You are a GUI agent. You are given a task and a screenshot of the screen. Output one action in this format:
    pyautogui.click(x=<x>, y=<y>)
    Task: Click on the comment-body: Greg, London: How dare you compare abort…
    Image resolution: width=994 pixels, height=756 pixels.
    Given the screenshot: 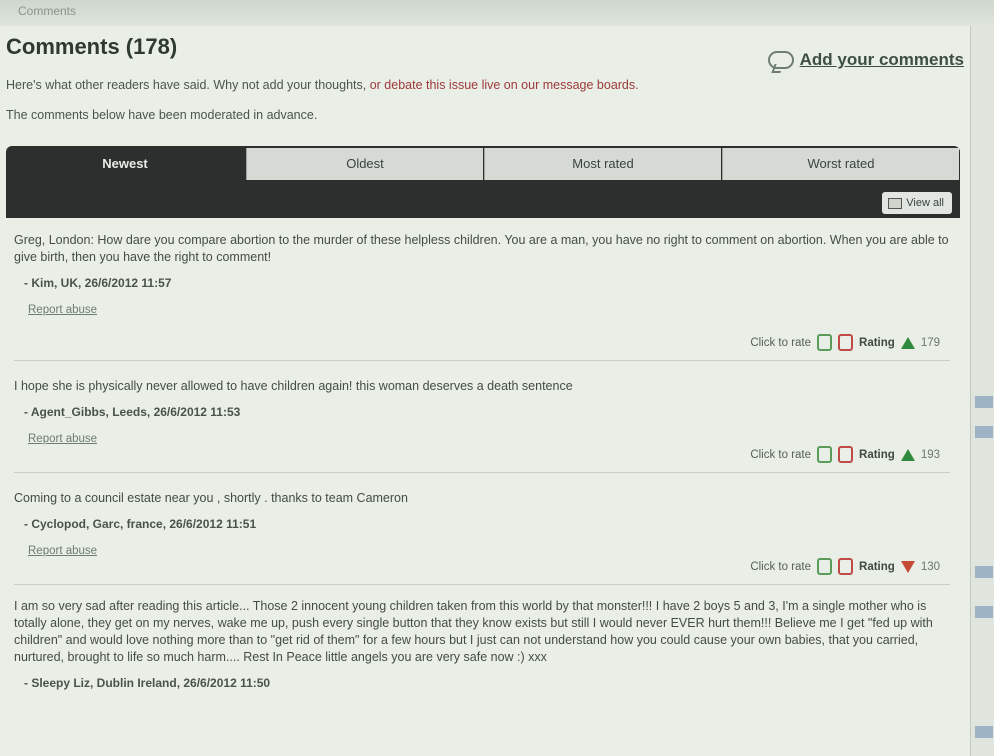 What is the action you would take?
    pyautogui.click(x=481, y=248)
    